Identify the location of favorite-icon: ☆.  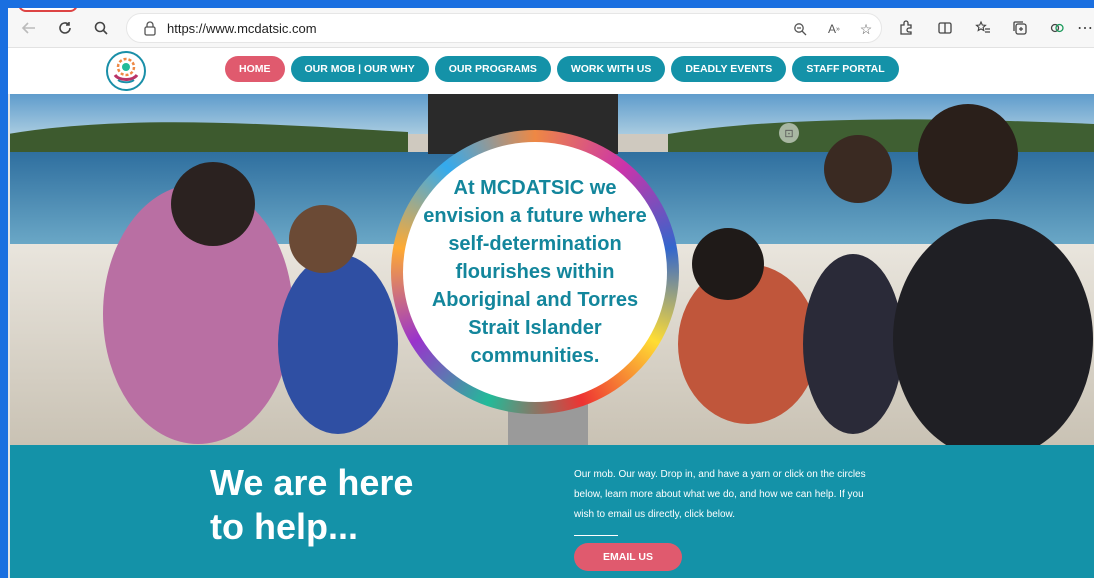
(866, 29).